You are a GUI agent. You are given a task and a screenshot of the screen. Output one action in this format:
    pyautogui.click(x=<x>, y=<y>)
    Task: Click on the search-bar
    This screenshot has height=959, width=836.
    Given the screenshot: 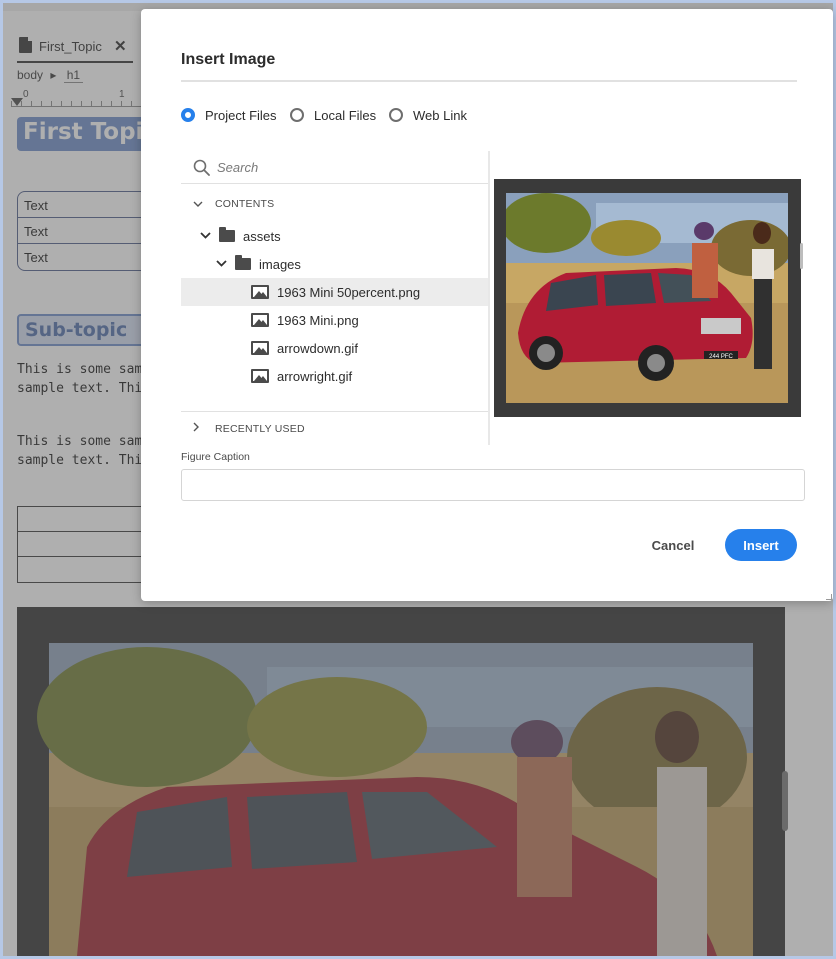 What is the action you would take?
    pyautogui.click(x=334, y=167)
    